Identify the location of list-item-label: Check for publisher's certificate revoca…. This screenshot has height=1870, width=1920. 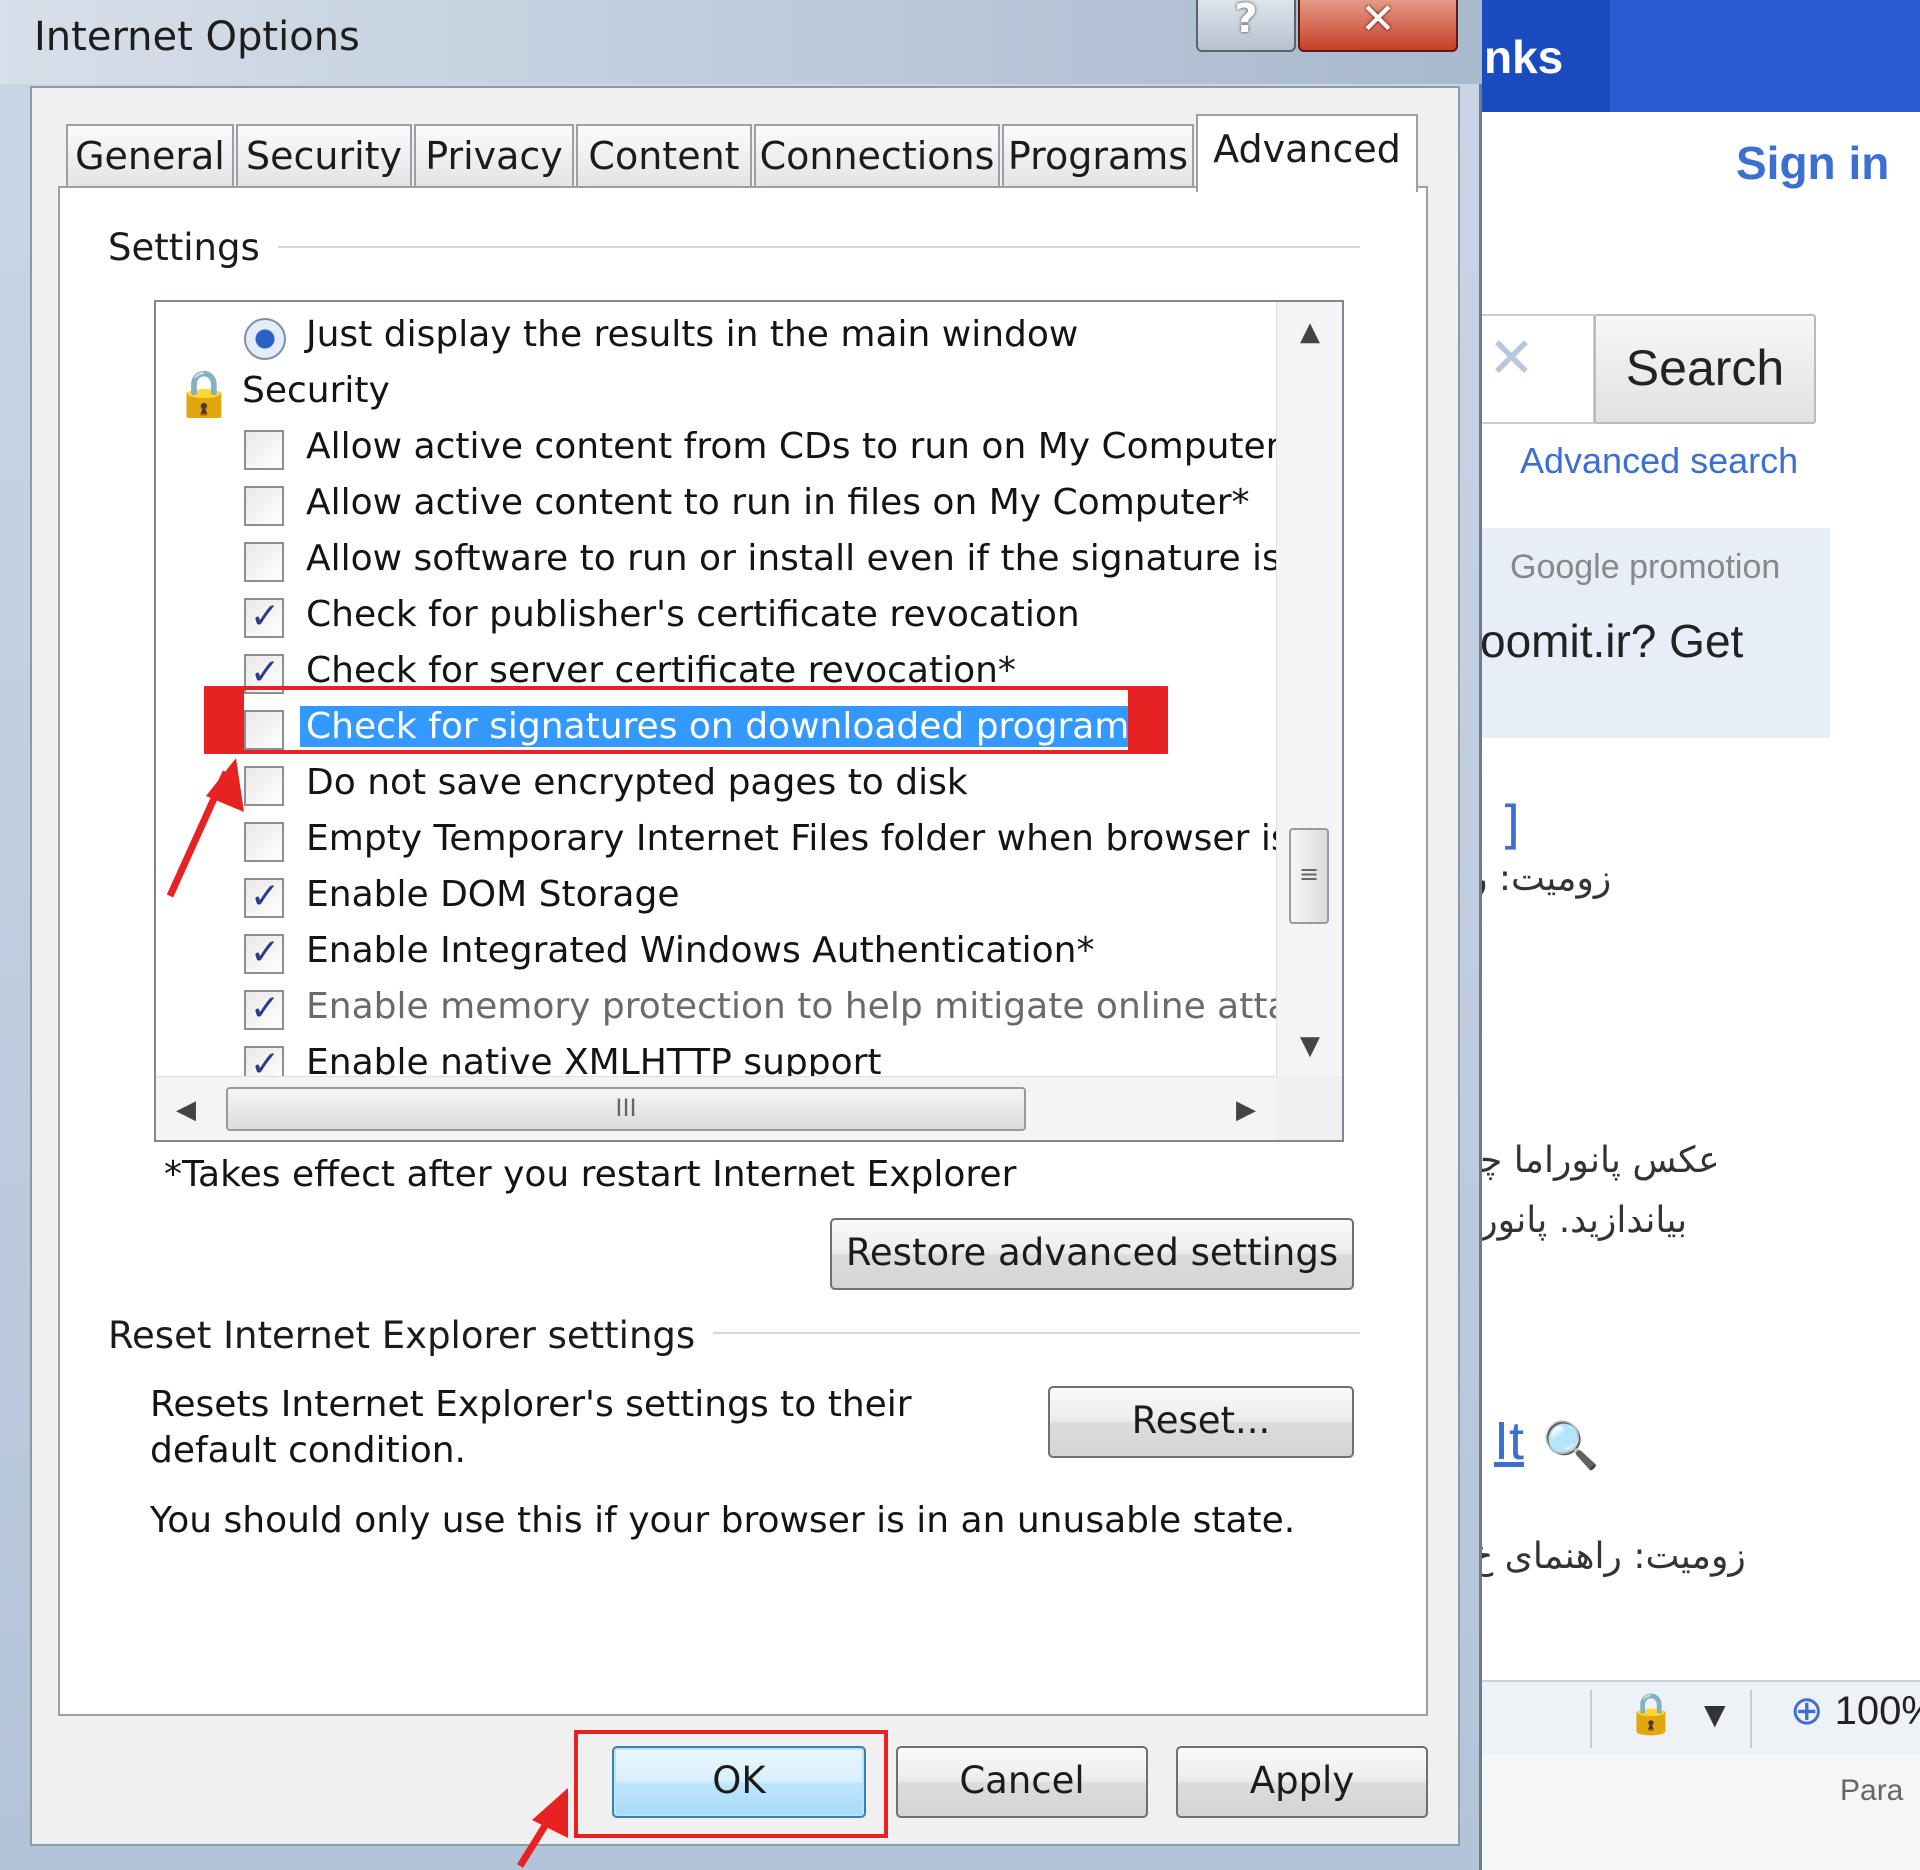
(693, 614).